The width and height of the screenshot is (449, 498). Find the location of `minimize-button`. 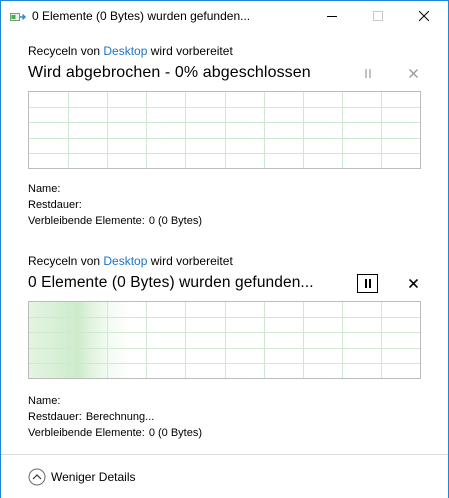

minimize-button is located at coordinates (332, 16).